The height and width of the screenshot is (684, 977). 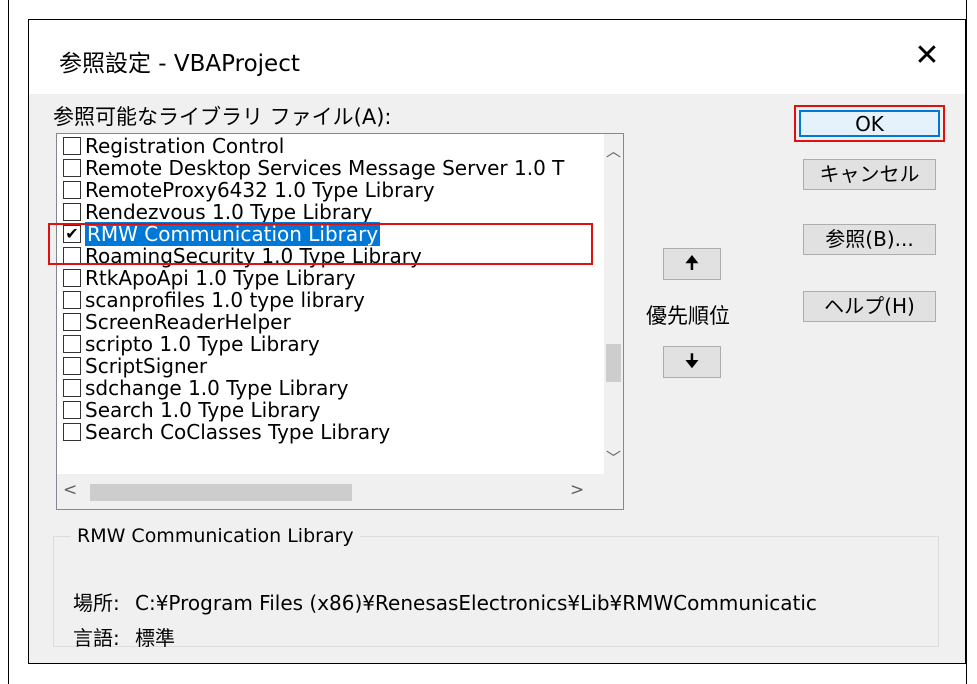 What do you see at coordinates (613, 457) in the screenshot?
I see `scroll-down-icon: ﹀` at bounding box center [613, 457].